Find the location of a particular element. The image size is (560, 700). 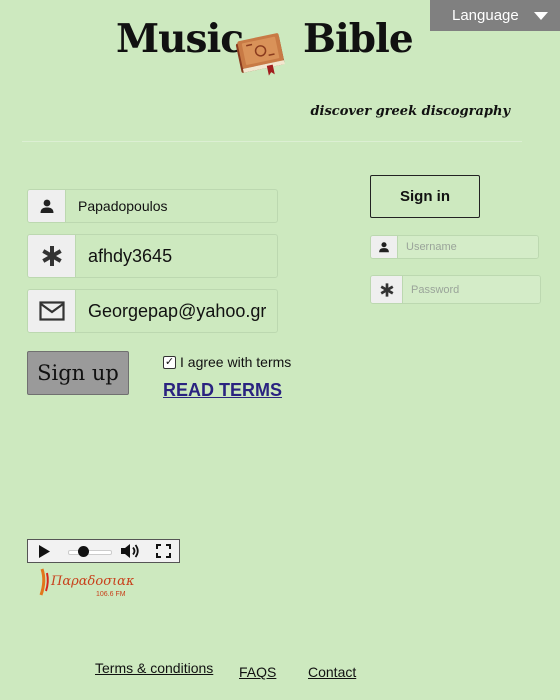

contact-link: Contact is located at coordinates (332, 672).